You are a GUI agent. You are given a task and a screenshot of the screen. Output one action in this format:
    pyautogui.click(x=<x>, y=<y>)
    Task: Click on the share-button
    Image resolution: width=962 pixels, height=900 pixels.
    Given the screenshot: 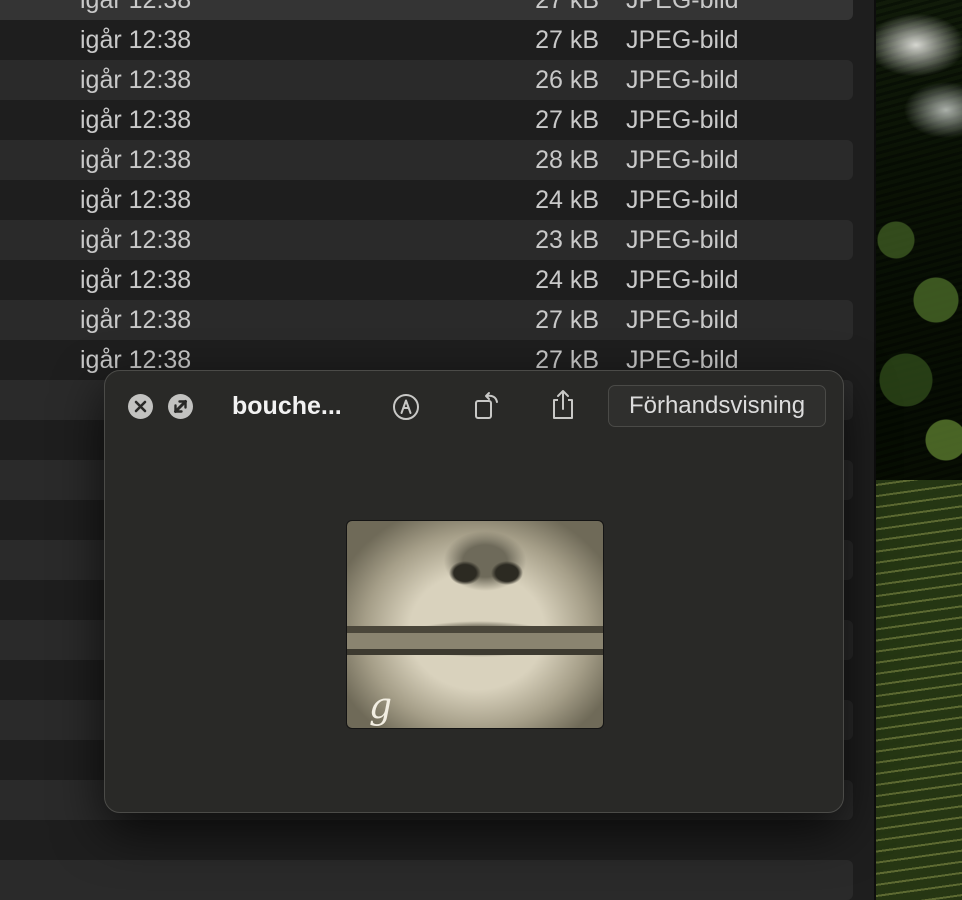 What is the action you would take?
    pyautogui.click(x=563, y=405)
    